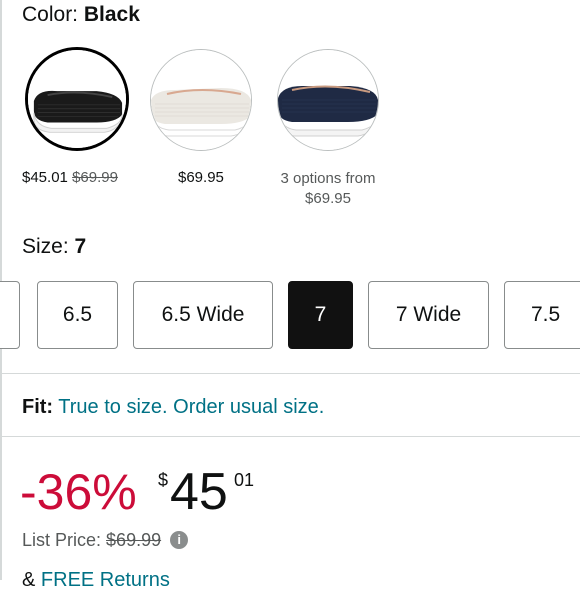  Describe the element at coordinates (201, 177) in the screenshot. I see `swatch-white-price: $69.95` at that location.